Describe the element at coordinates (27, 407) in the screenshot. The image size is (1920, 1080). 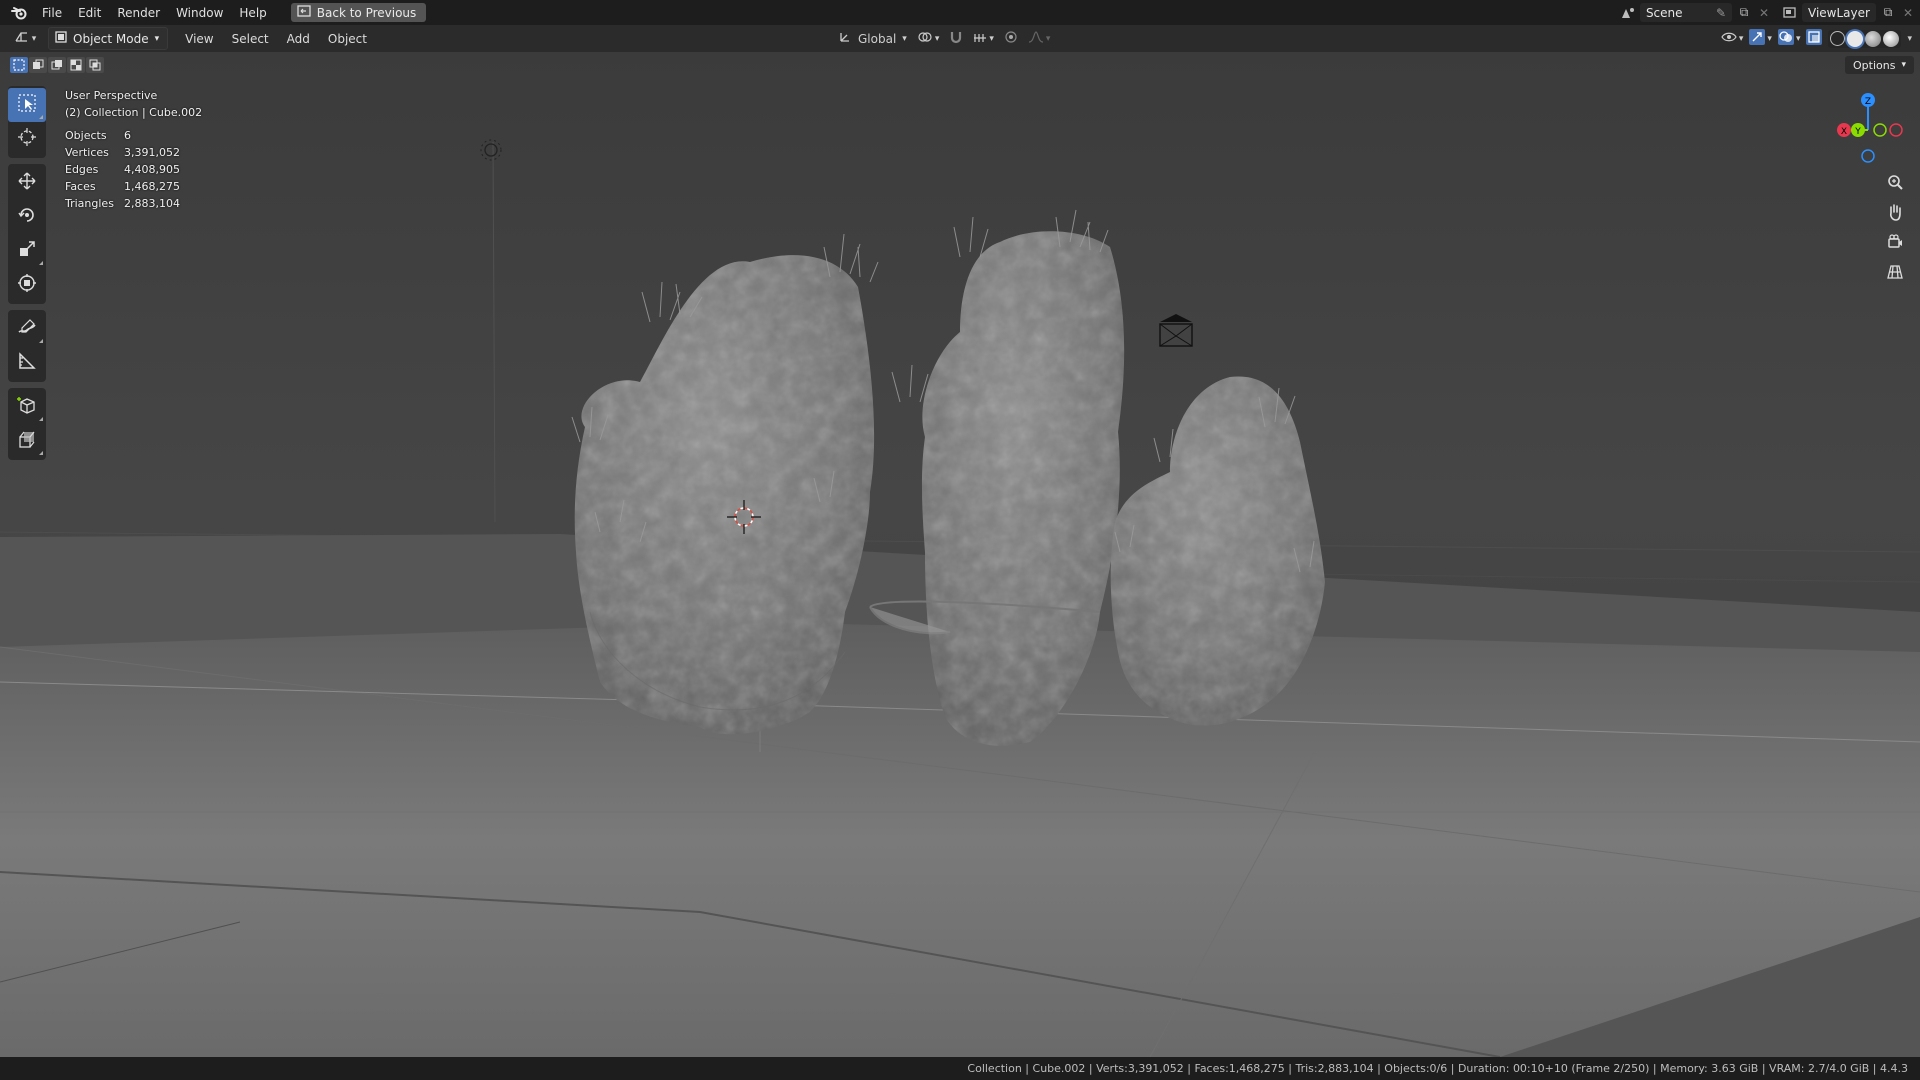
I see `add-cube-tool` at that location.